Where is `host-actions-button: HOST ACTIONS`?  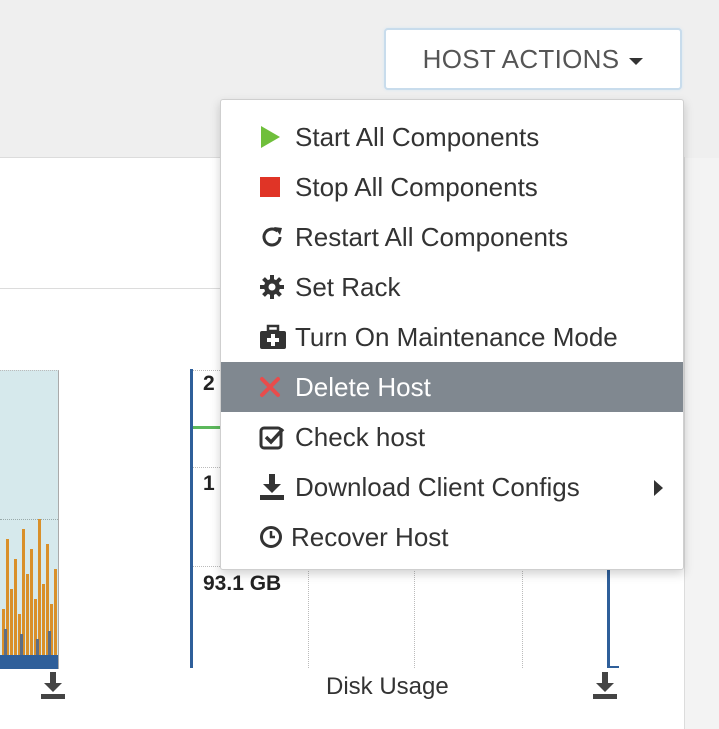
host-actions-button: HOST ACTIONS is located at coordinates (533, 59).